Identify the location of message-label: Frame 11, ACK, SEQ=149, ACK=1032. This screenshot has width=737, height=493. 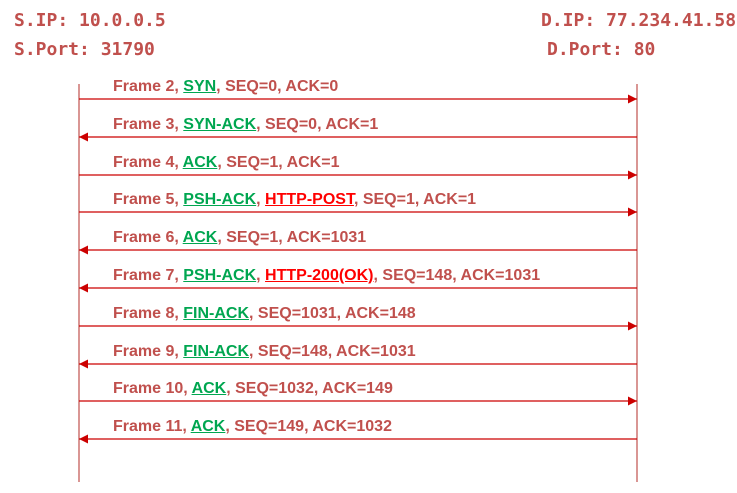
(252, 427).